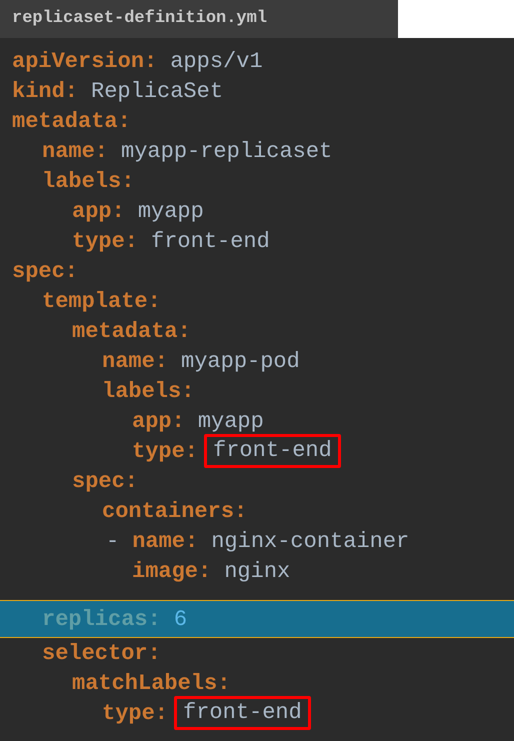 The width and height of the screenshot is (514, 741). What do you see at coordinates (199, 19) in the screenshot?
I see `file-tab: replicaset-definition.yml` at bounding box center [199, 19].